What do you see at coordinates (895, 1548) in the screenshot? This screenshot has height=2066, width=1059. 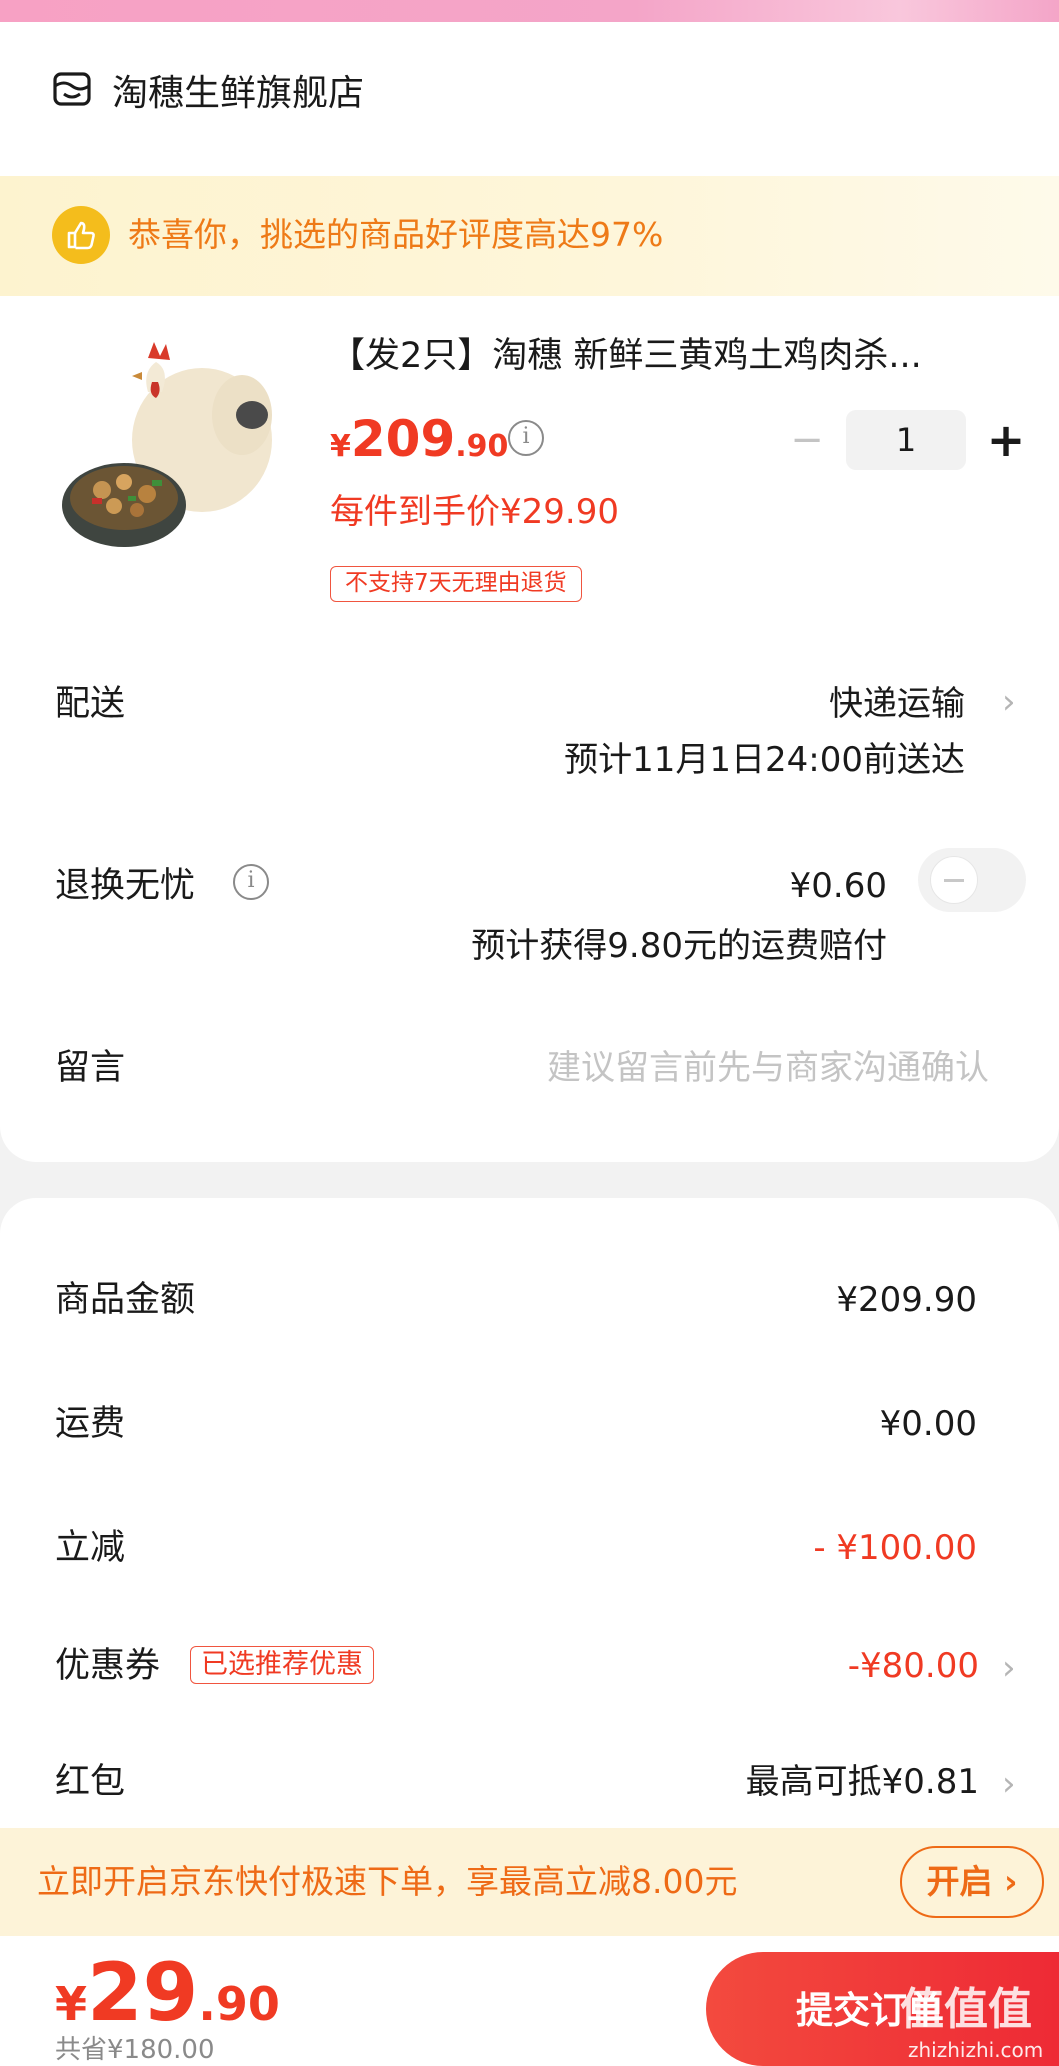 I see `instant-discount-value: - ¥100.00` at bounding box center [895, 1548].